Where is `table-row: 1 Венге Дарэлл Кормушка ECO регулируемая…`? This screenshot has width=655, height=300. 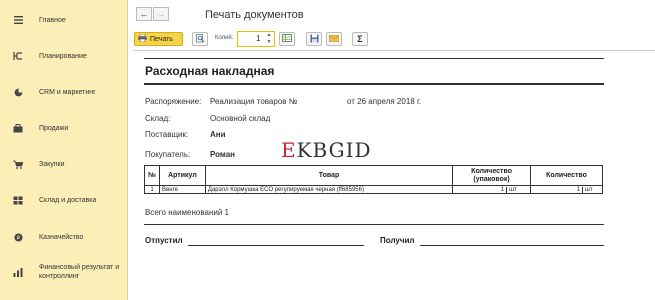
table-row: 1 Венге Дарэлл Кормушка ECO регулируемая… is located at coordinates (373, 189).